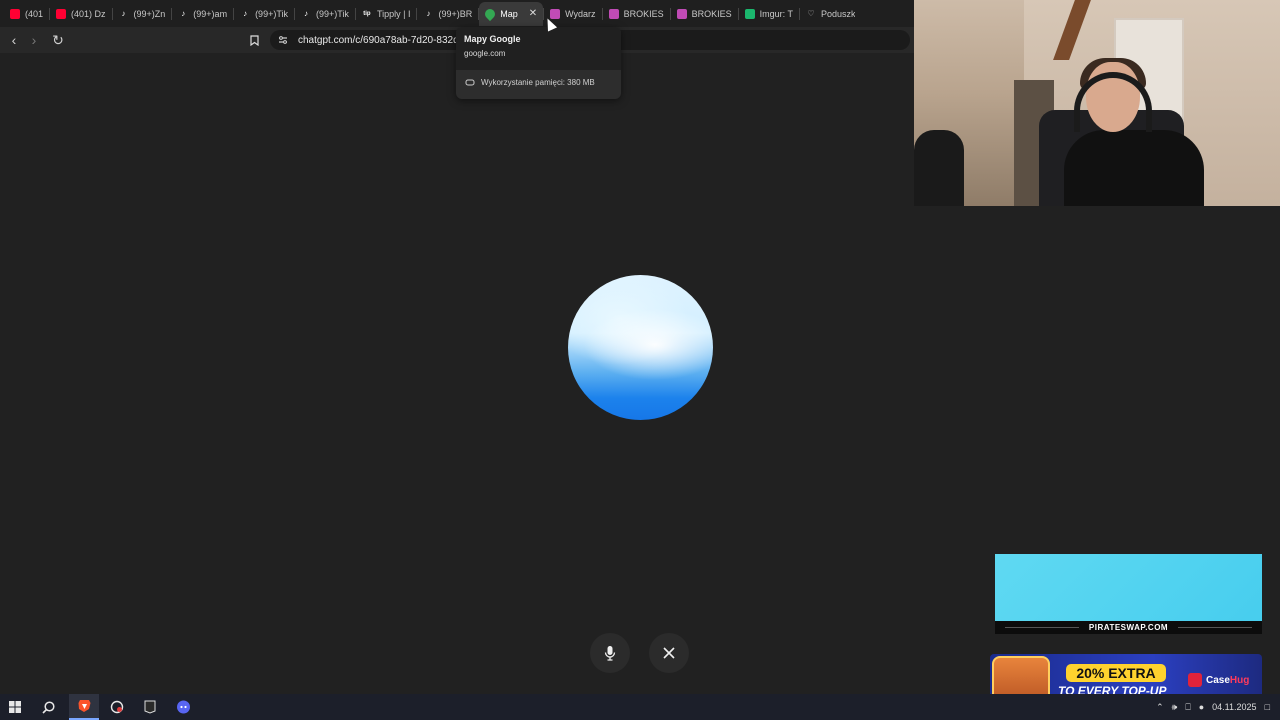 This screenshot has width=1280, height=720. Describe the element at coordinates (1201, 707) in the screenshot. I see `mic-tray-icon: ●` at that location.